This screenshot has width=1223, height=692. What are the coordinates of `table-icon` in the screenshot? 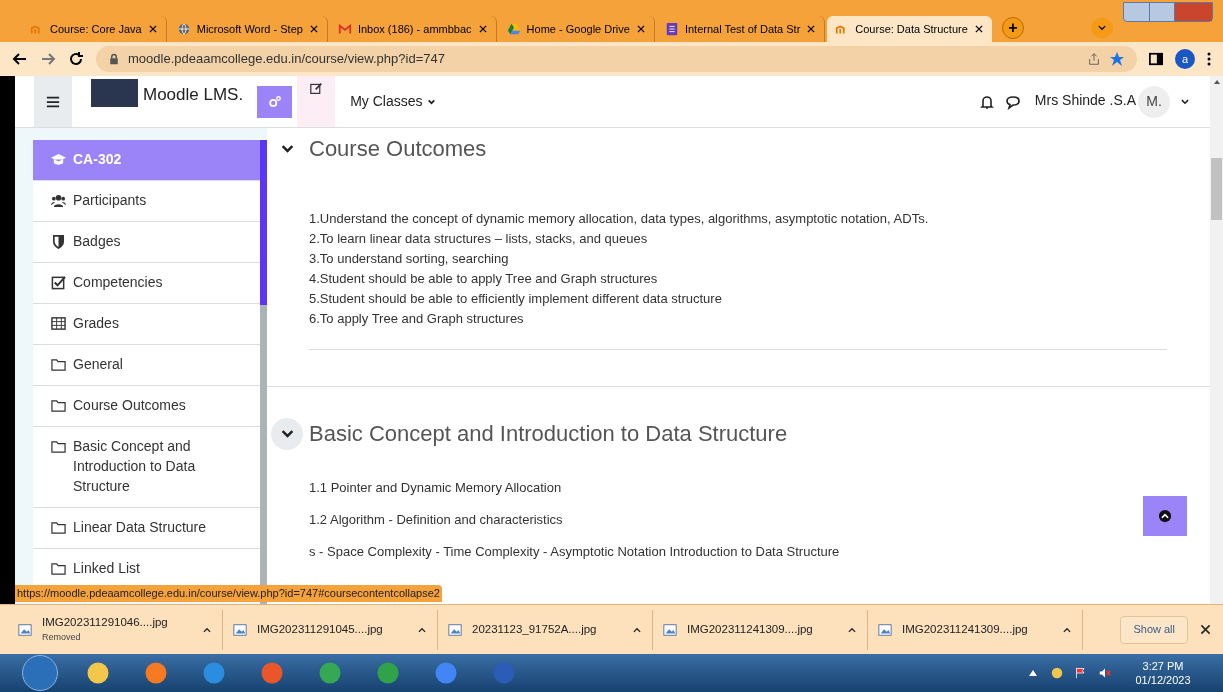 It's located at (58, 323).